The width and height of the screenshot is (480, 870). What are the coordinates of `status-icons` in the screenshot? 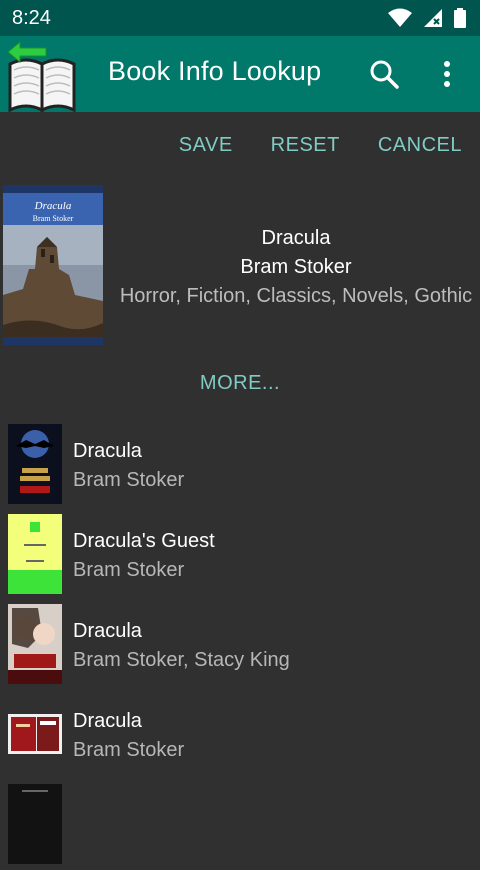 It's located at (427, 18).